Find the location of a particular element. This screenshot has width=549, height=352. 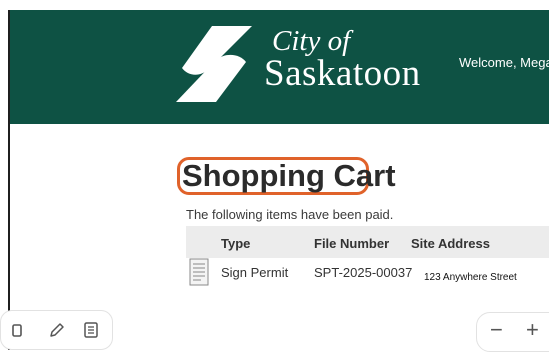

document-icon is located at coordinates (199, 272).